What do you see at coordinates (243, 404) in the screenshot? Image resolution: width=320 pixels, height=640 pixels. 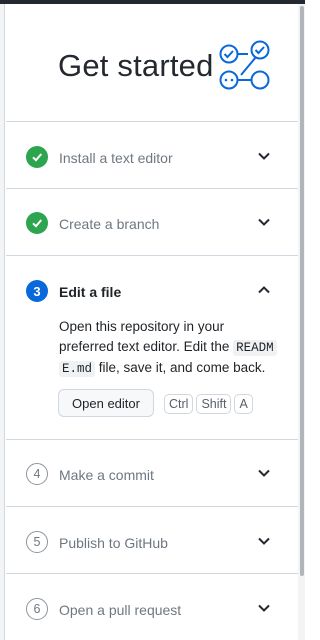 I see `key-a: A` at bounding box center [243, 404].